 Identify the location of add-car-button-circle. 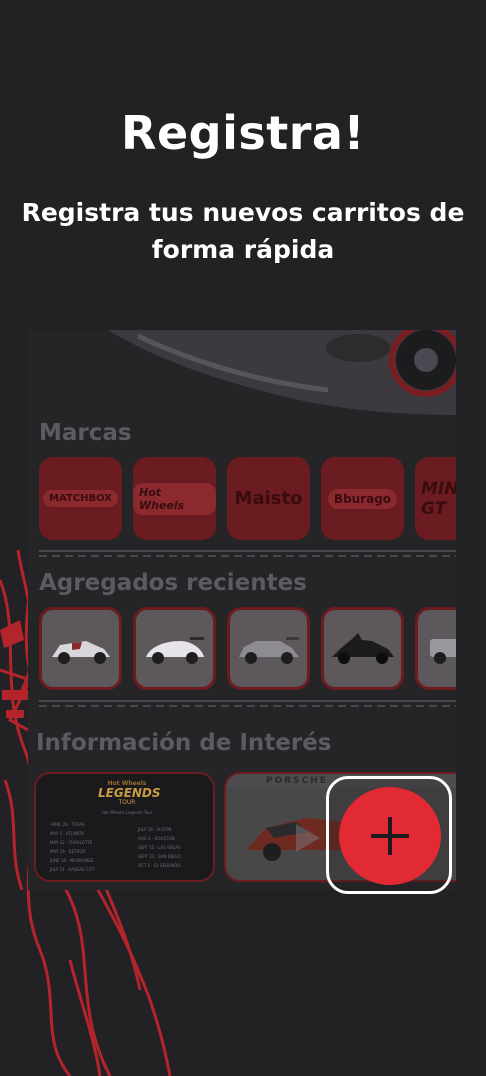
(390, 836).